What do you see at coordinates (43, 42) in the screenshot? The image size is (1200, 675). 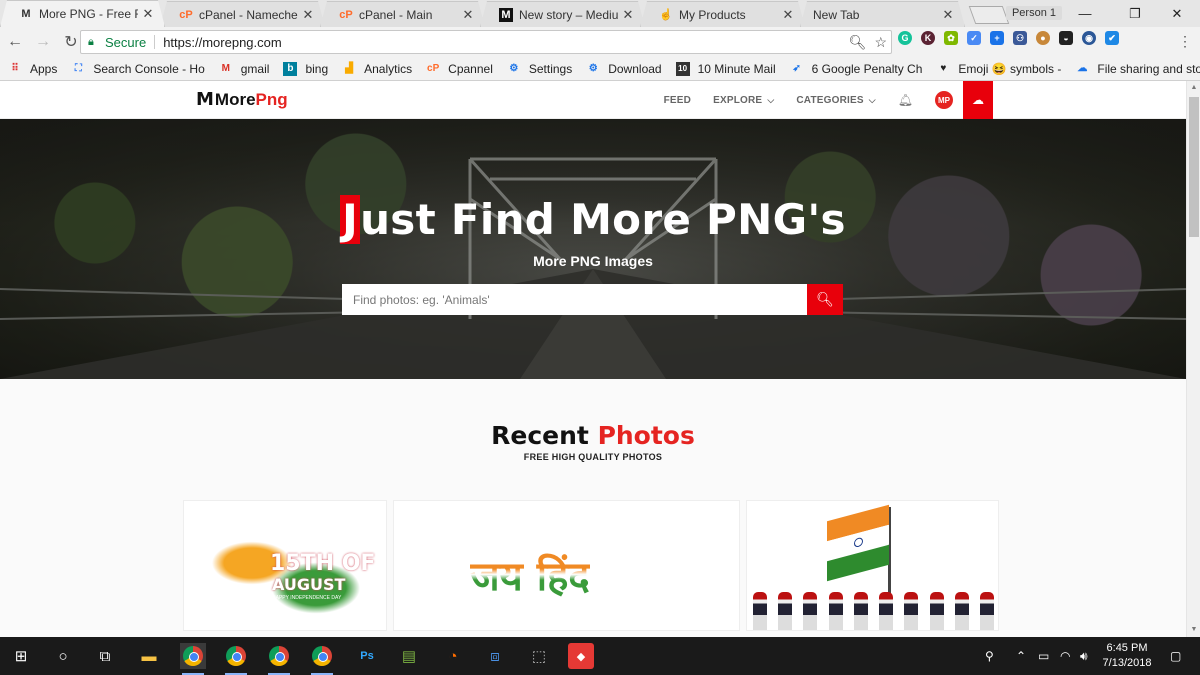 I see `forward-arrow-icon: →` at bounding box center [43, 42].